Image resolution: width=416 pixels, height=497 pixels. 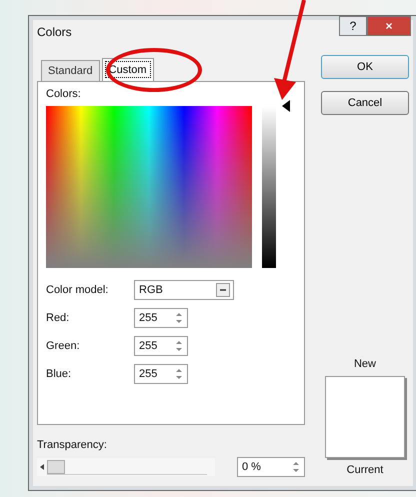 I want to click on channel-label: Green:, so click(x=63, y=346).